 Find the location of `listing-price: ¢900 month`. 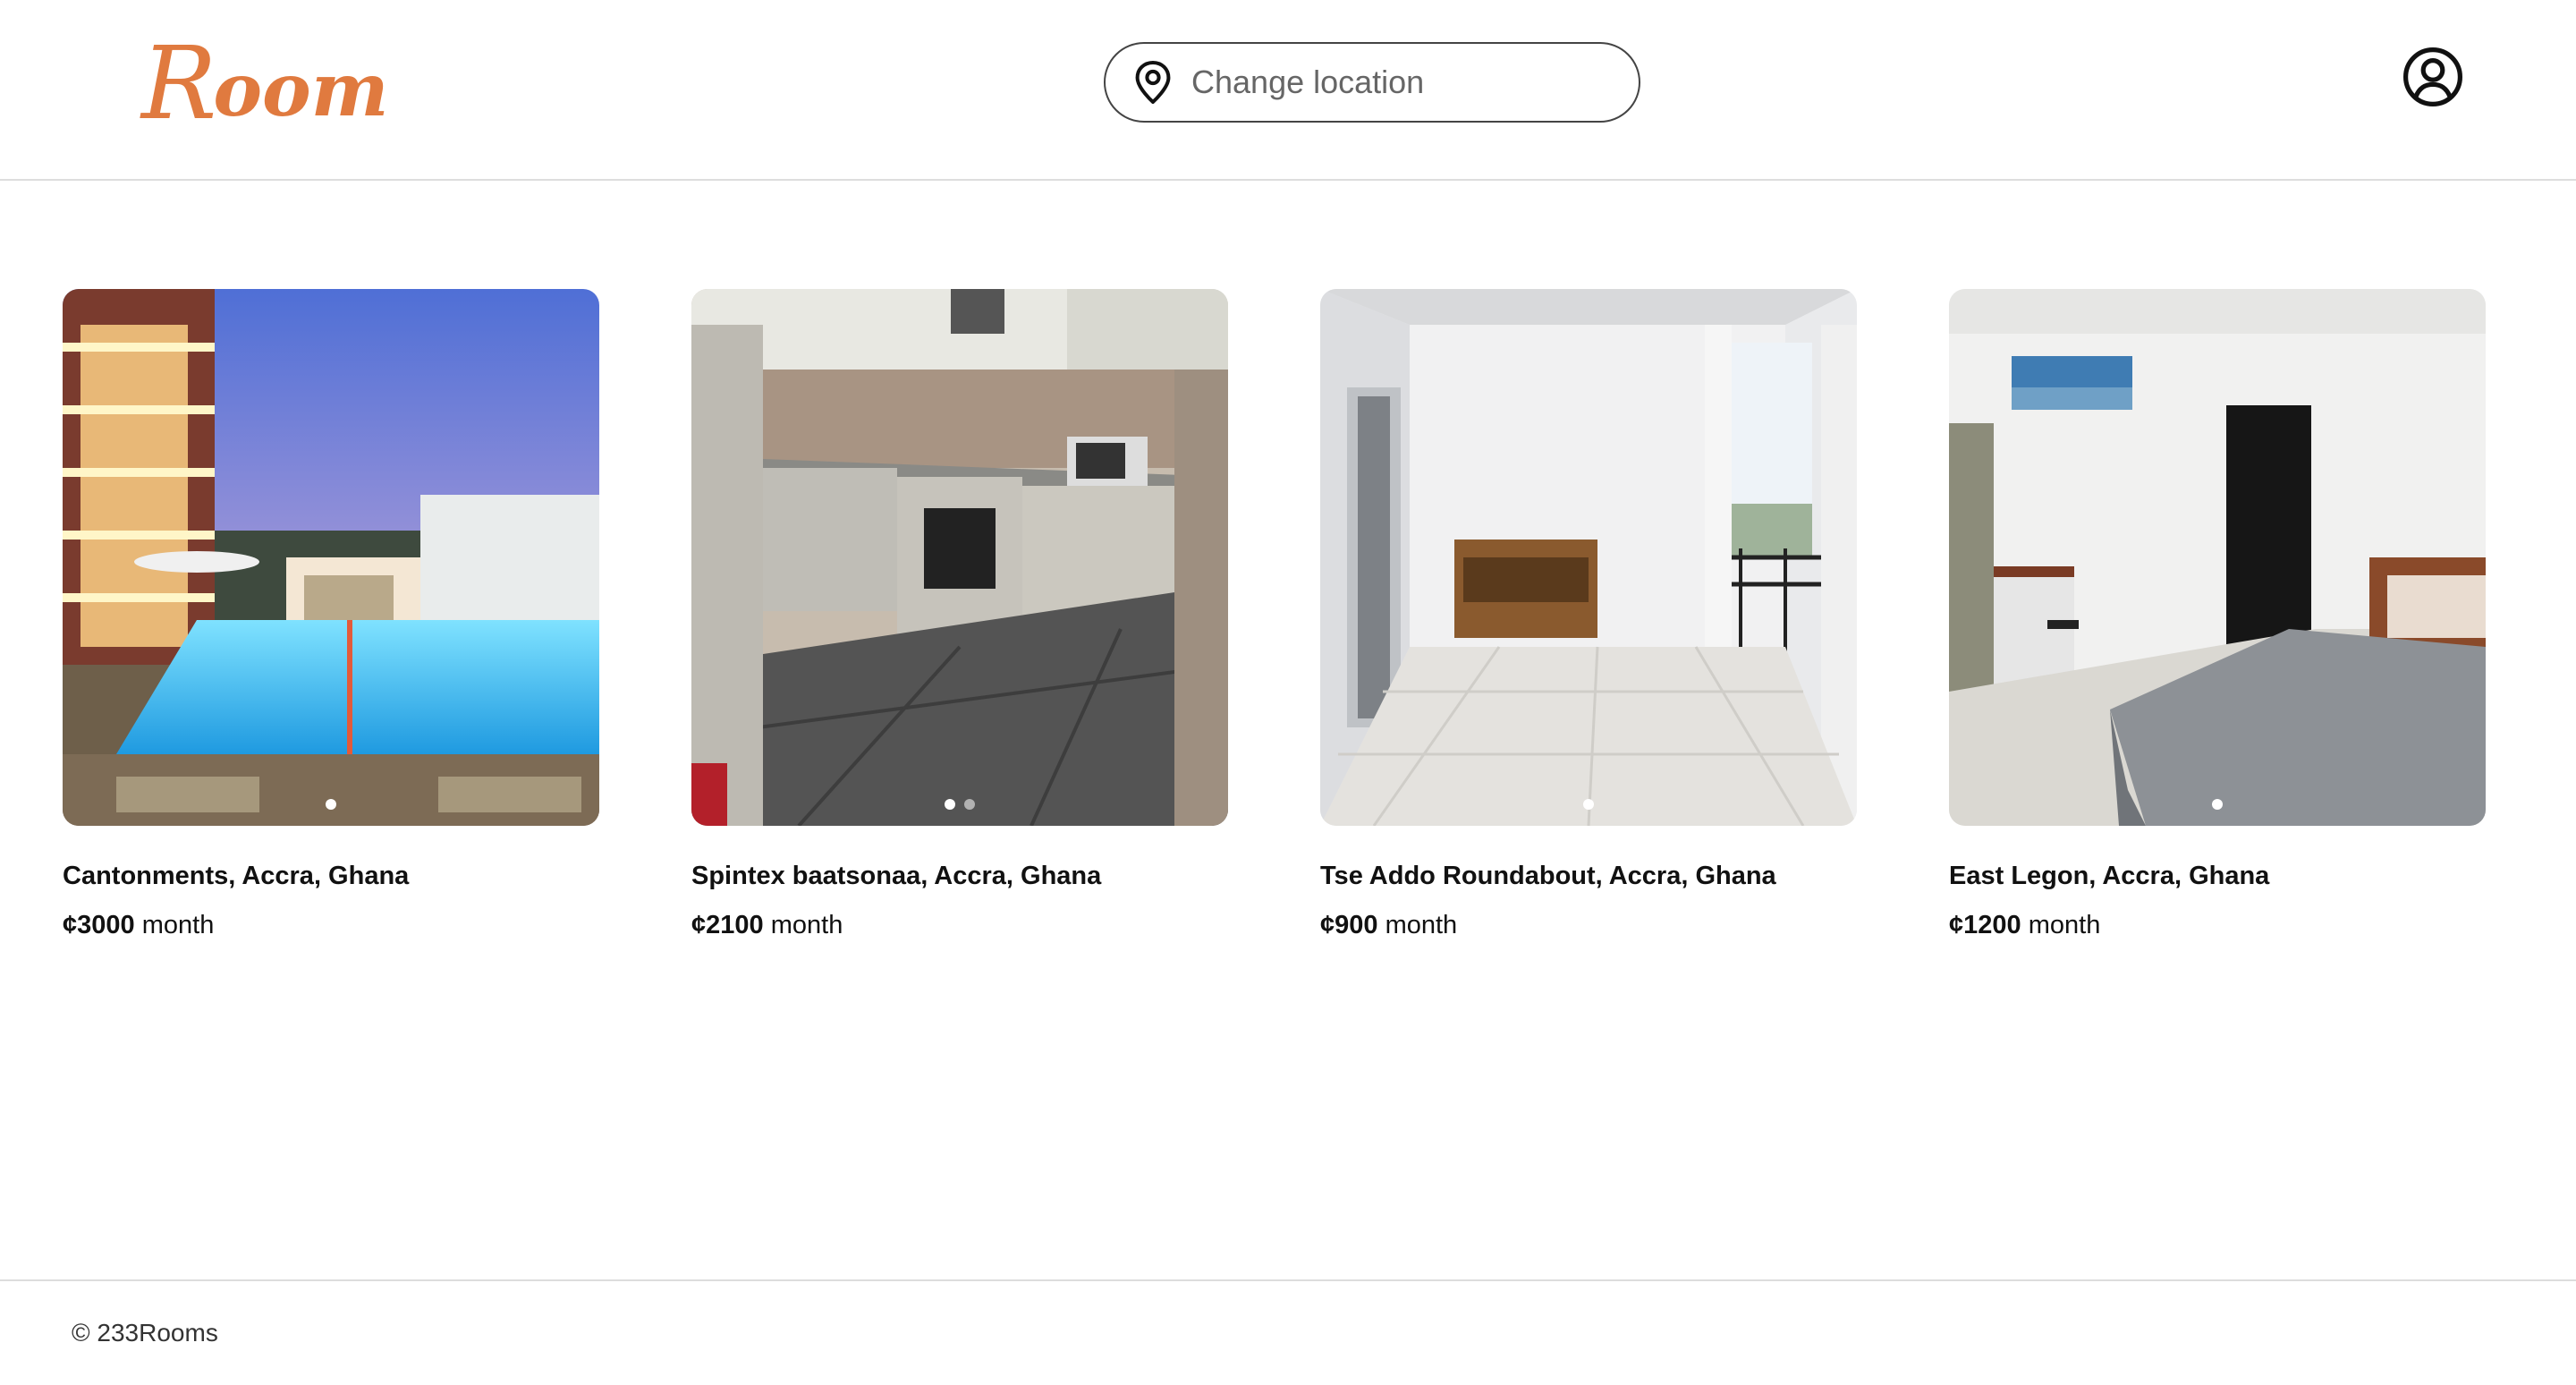

listing-price: ¢900 month is located at coordinates (1588, 925).